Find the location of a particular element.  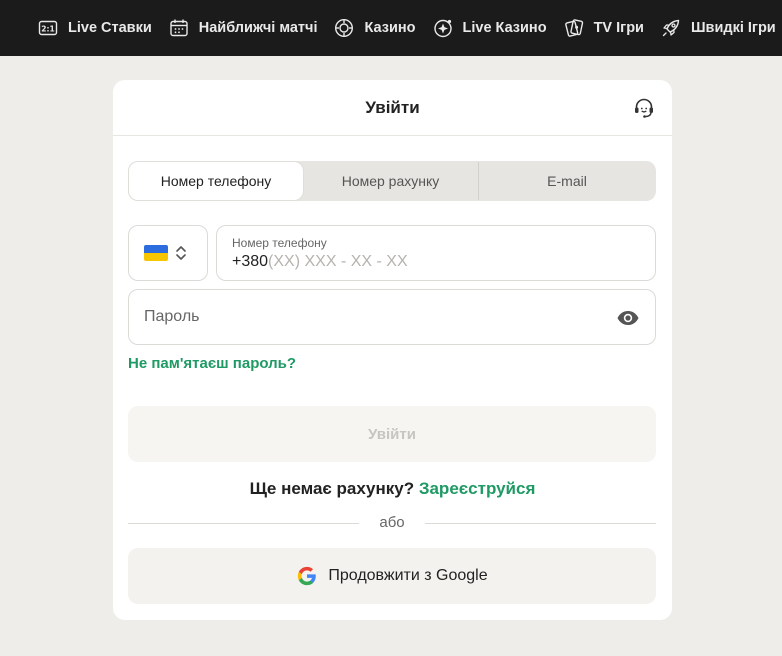

nav-item-live-casino: Live Казино is located at coordinates (490, 28).